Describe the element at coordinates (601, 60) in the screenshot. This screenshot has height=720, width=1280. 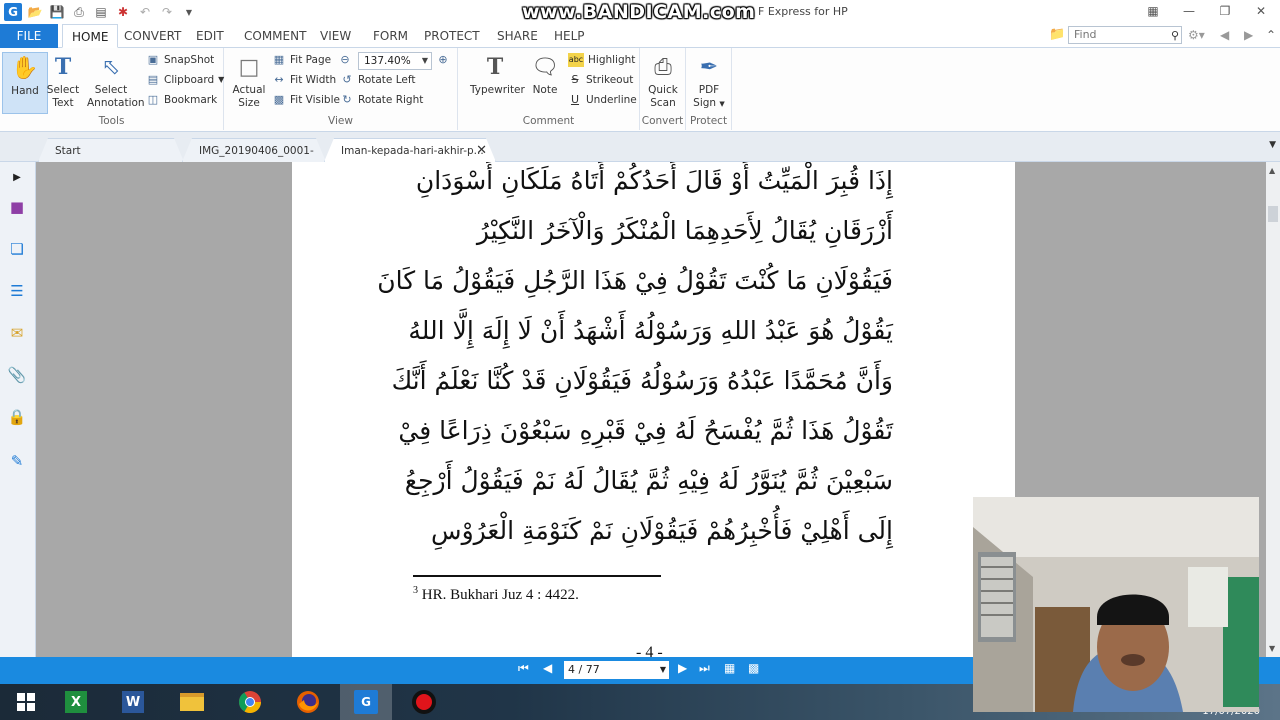
I see `highlight-button: abc Highlight` at that location.